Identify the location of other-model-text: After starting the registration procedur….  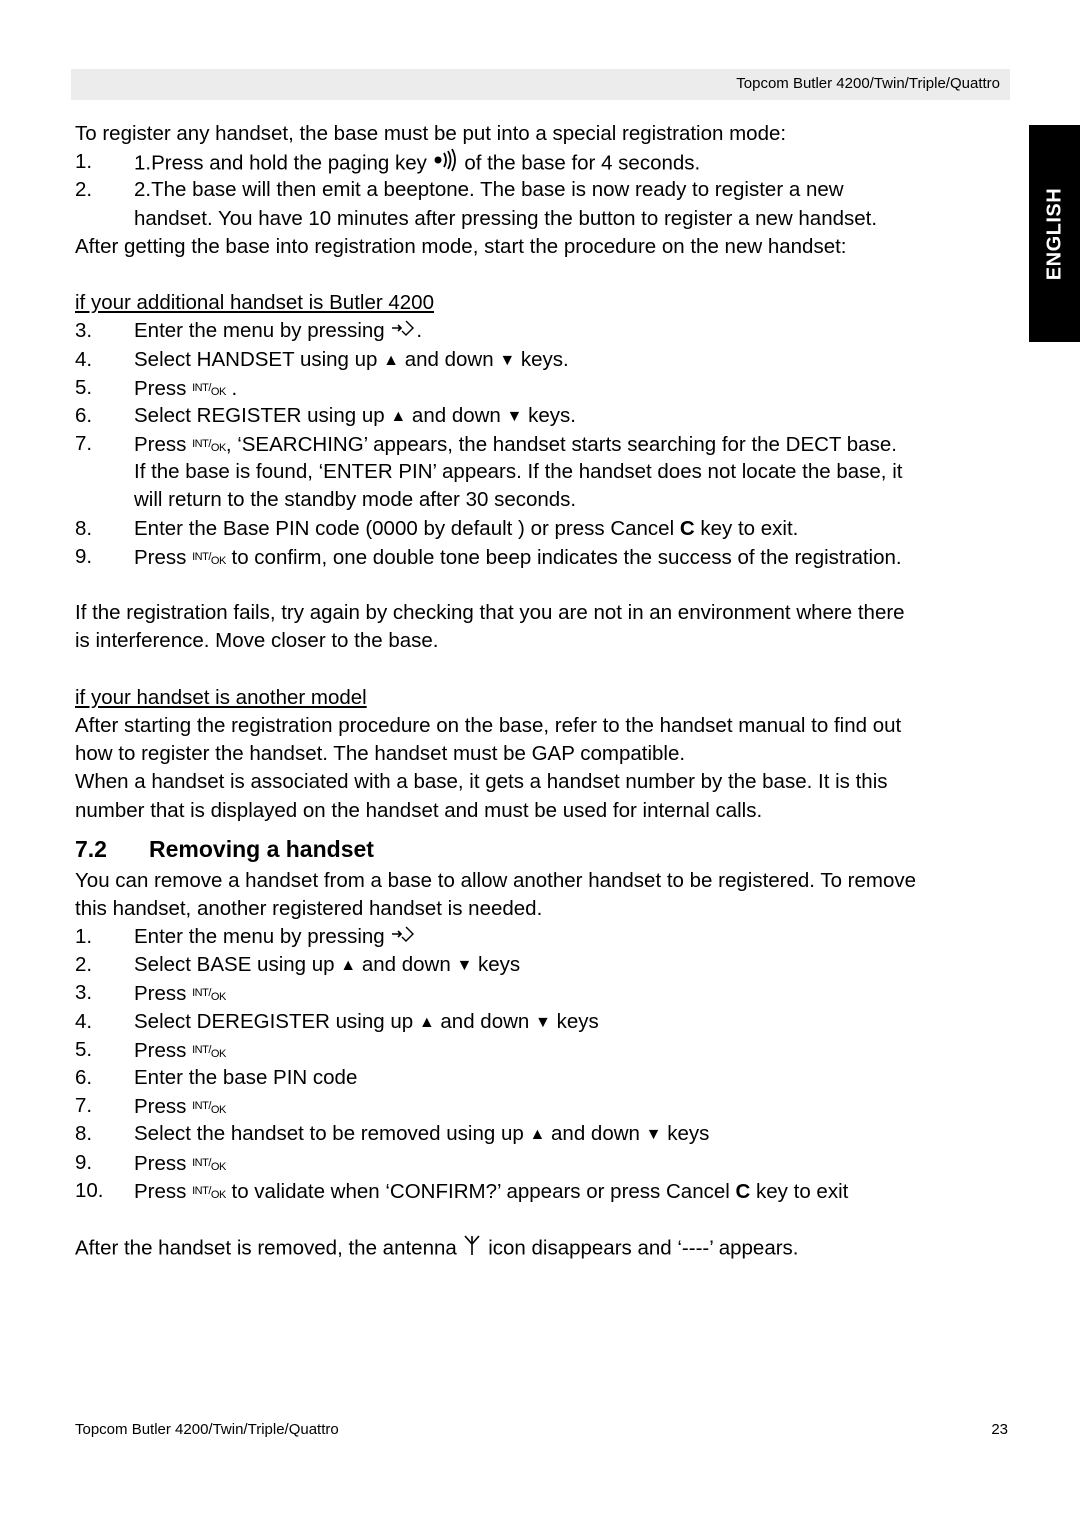
(488, 725).